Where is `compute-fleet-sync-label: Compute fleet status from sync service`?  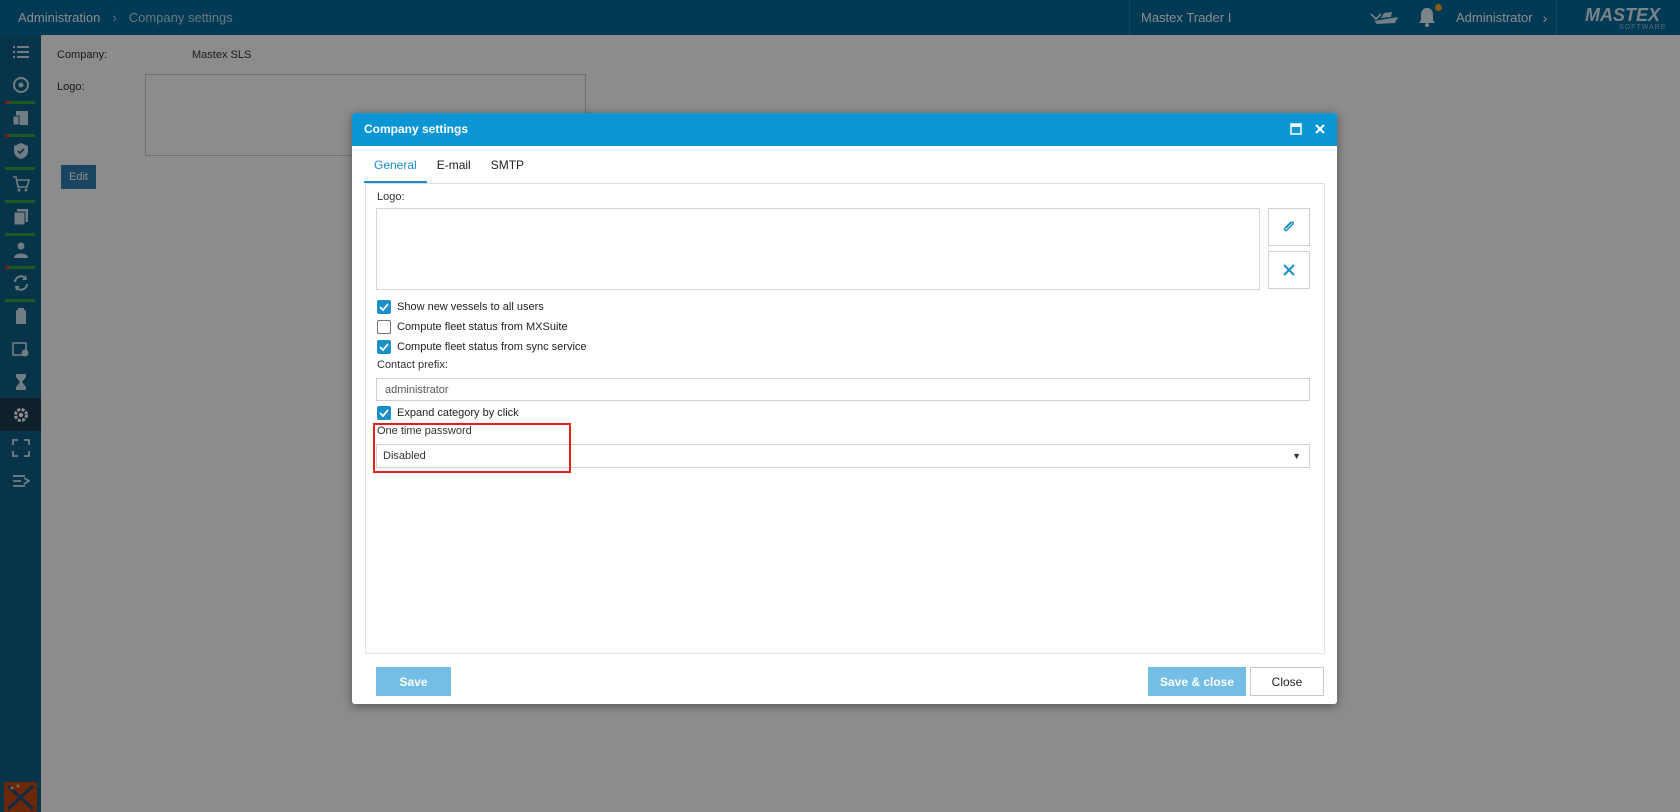
compute-fleet-sync-label: Compute fleet status from sync service is located at coordinates (492, 347).